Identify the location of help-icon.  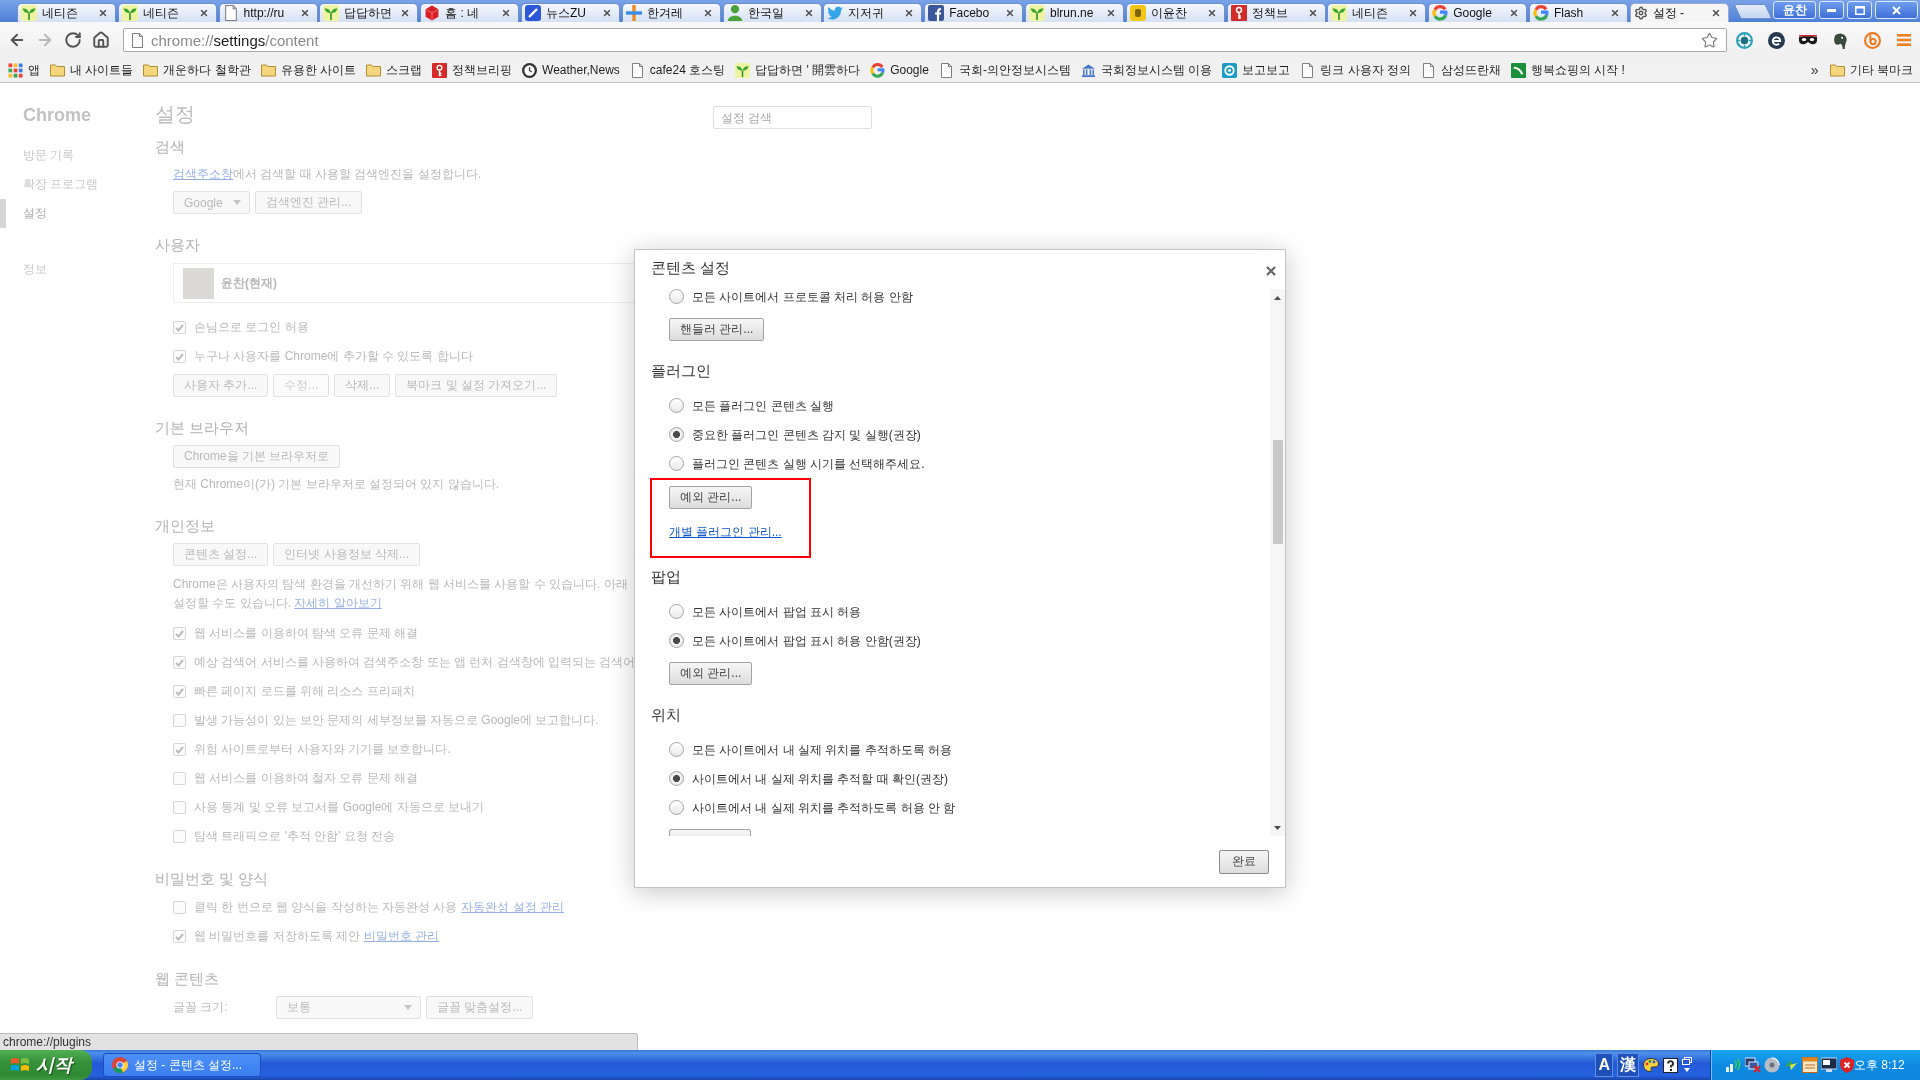
(1670, 1065).